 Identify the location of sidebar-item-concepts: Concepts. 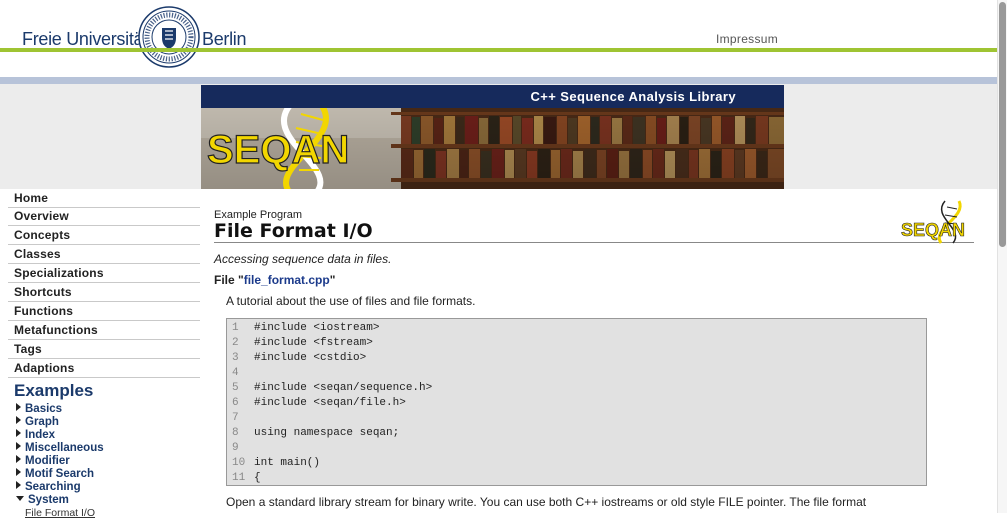
(104, 235).